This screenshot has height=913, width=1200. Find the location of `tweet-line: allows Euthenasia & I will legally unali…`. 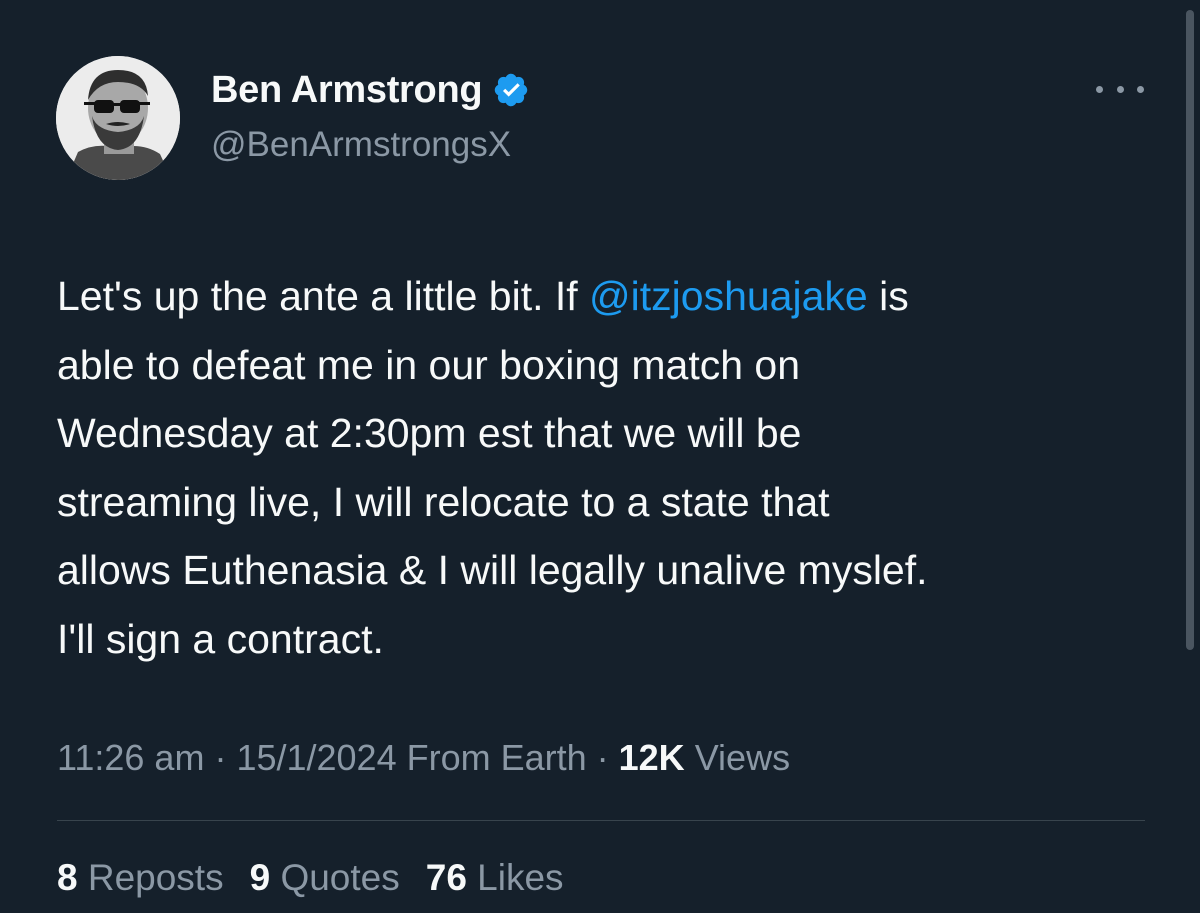

tweet-line: allows Euthenasia & I will legally unali… is located at coordinates (492, 570).